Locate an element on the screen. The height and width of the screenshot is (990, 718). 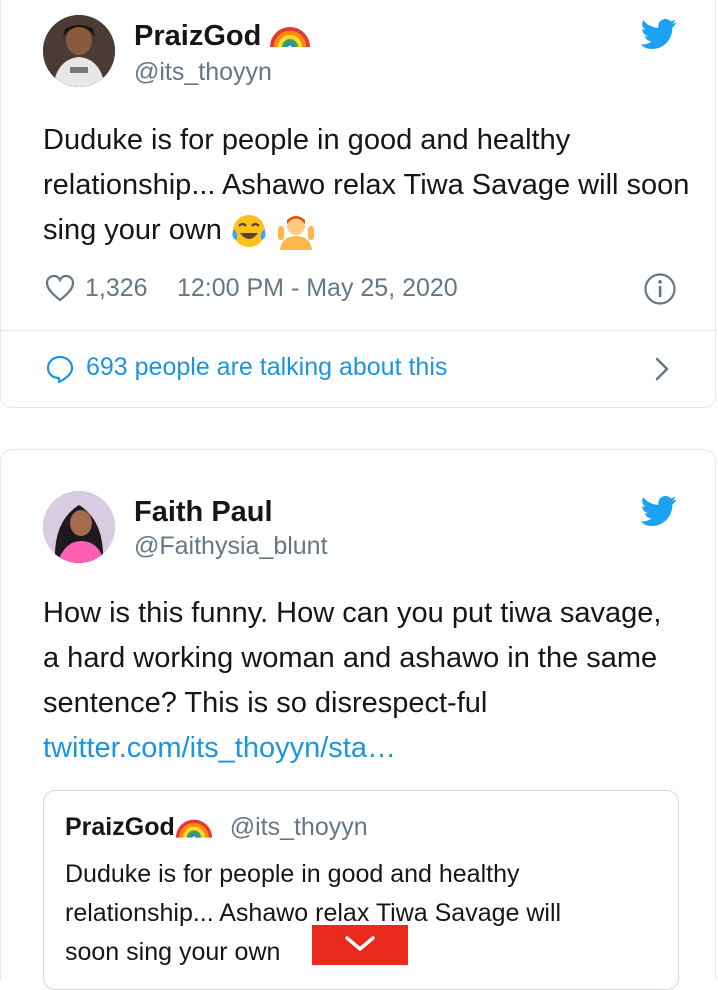
author-name: PraizGod is located at coordinates (222, 36).